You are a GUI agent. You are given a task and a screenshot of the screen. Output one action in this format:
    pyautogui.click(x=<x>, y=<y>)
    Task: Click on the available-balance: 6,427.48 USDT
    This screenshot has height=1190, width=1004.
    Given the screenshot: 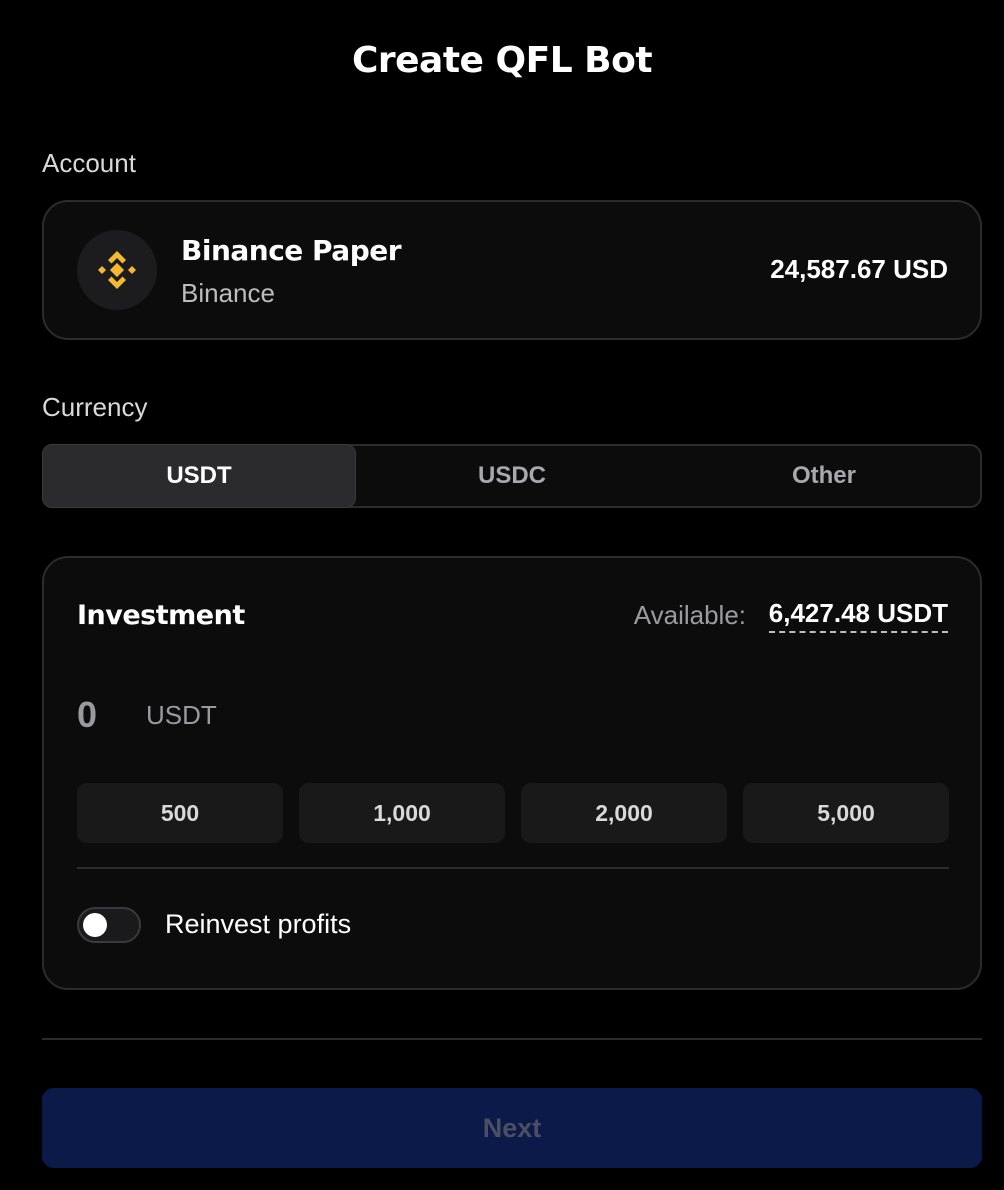 What is the action you would take?
    pyautogui.click(x=858, y=615)
    